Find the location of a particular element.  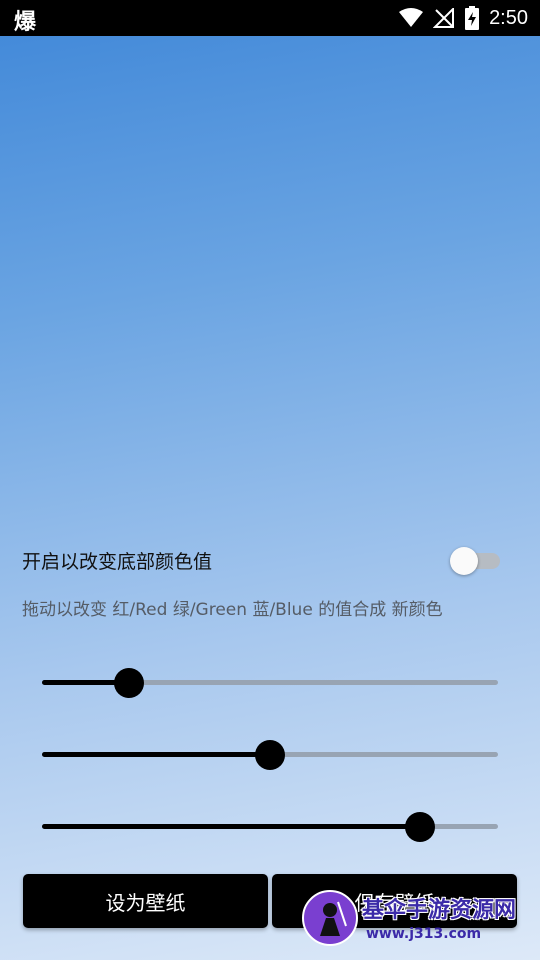

bottom-color-switch is located at coordinates (476, 560).